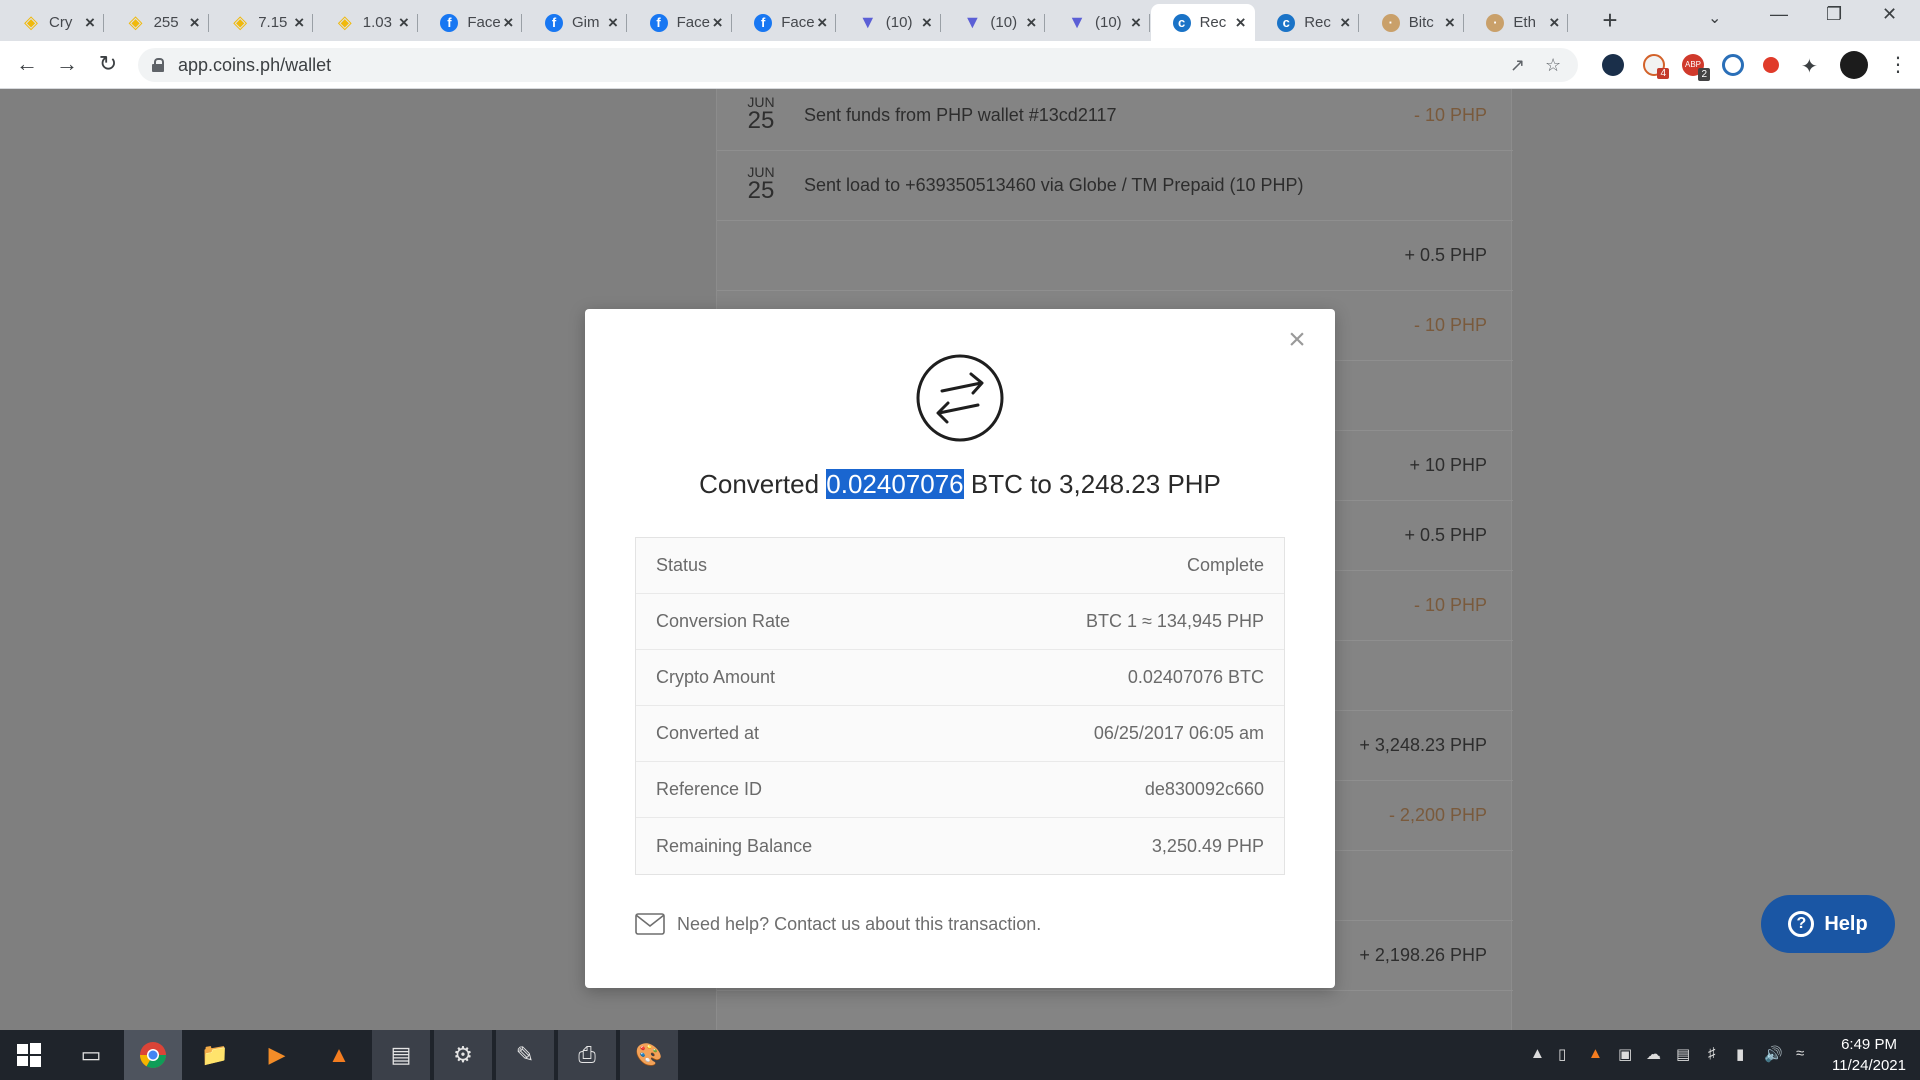 The width and height of the screenshot is (1920, 1080). What do you see at coordinates (1595, 1053) in the screenshot?
I see `tray-vlc-icon: ▲` at bounding box center [1595, 1053].